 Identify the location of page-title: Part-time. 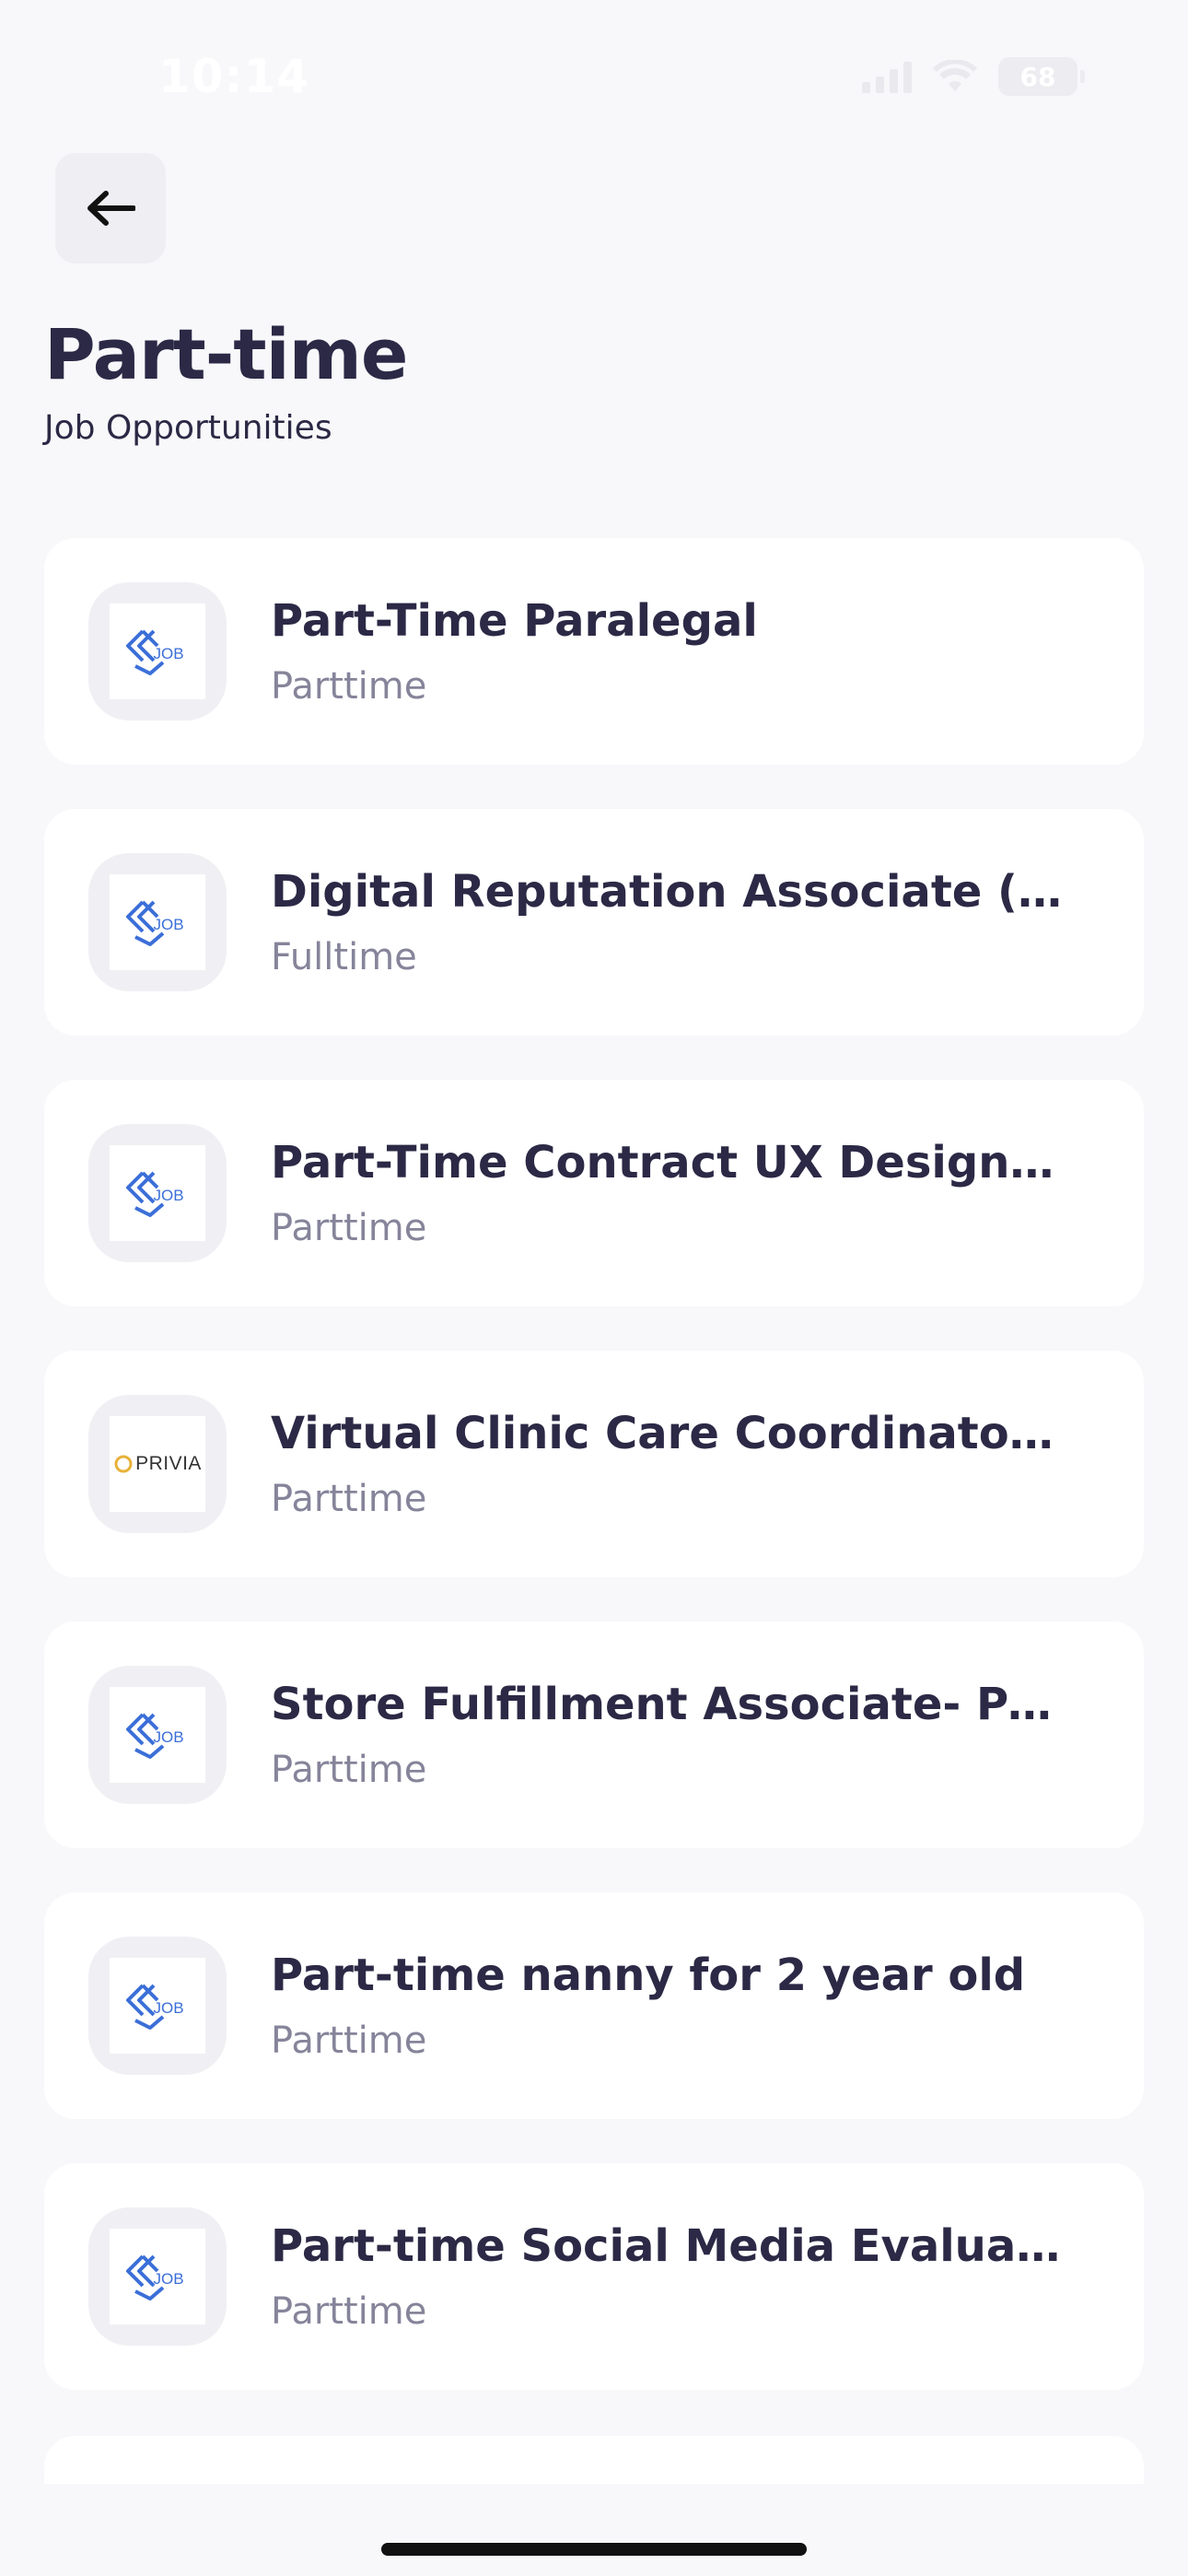
(226, 354).